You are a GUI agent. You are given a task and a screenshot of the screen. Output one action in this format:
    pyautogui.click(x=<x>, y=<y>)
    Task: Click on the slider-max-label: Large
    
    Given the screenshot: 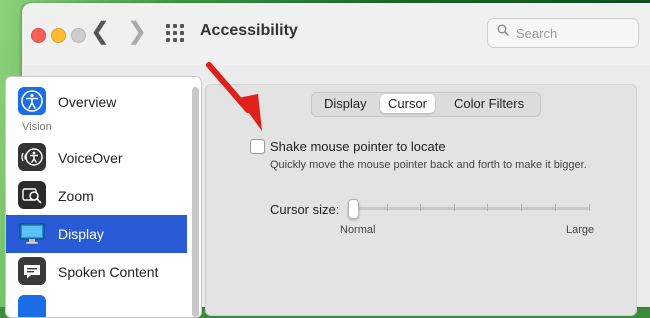 What is the action you would take?
    pyautogui.click(x=580, y=230)
    